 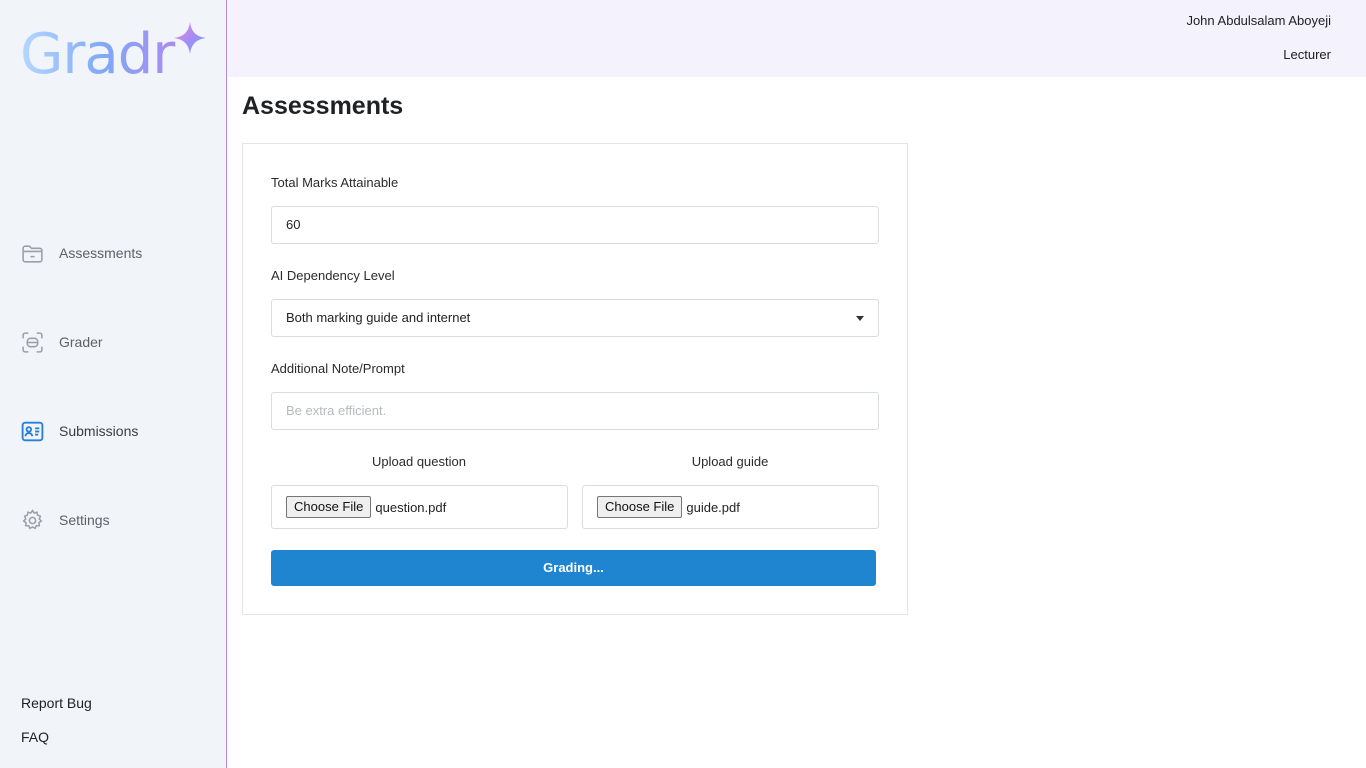 I want to click on id-card-icon, so click(x=32, y=431).